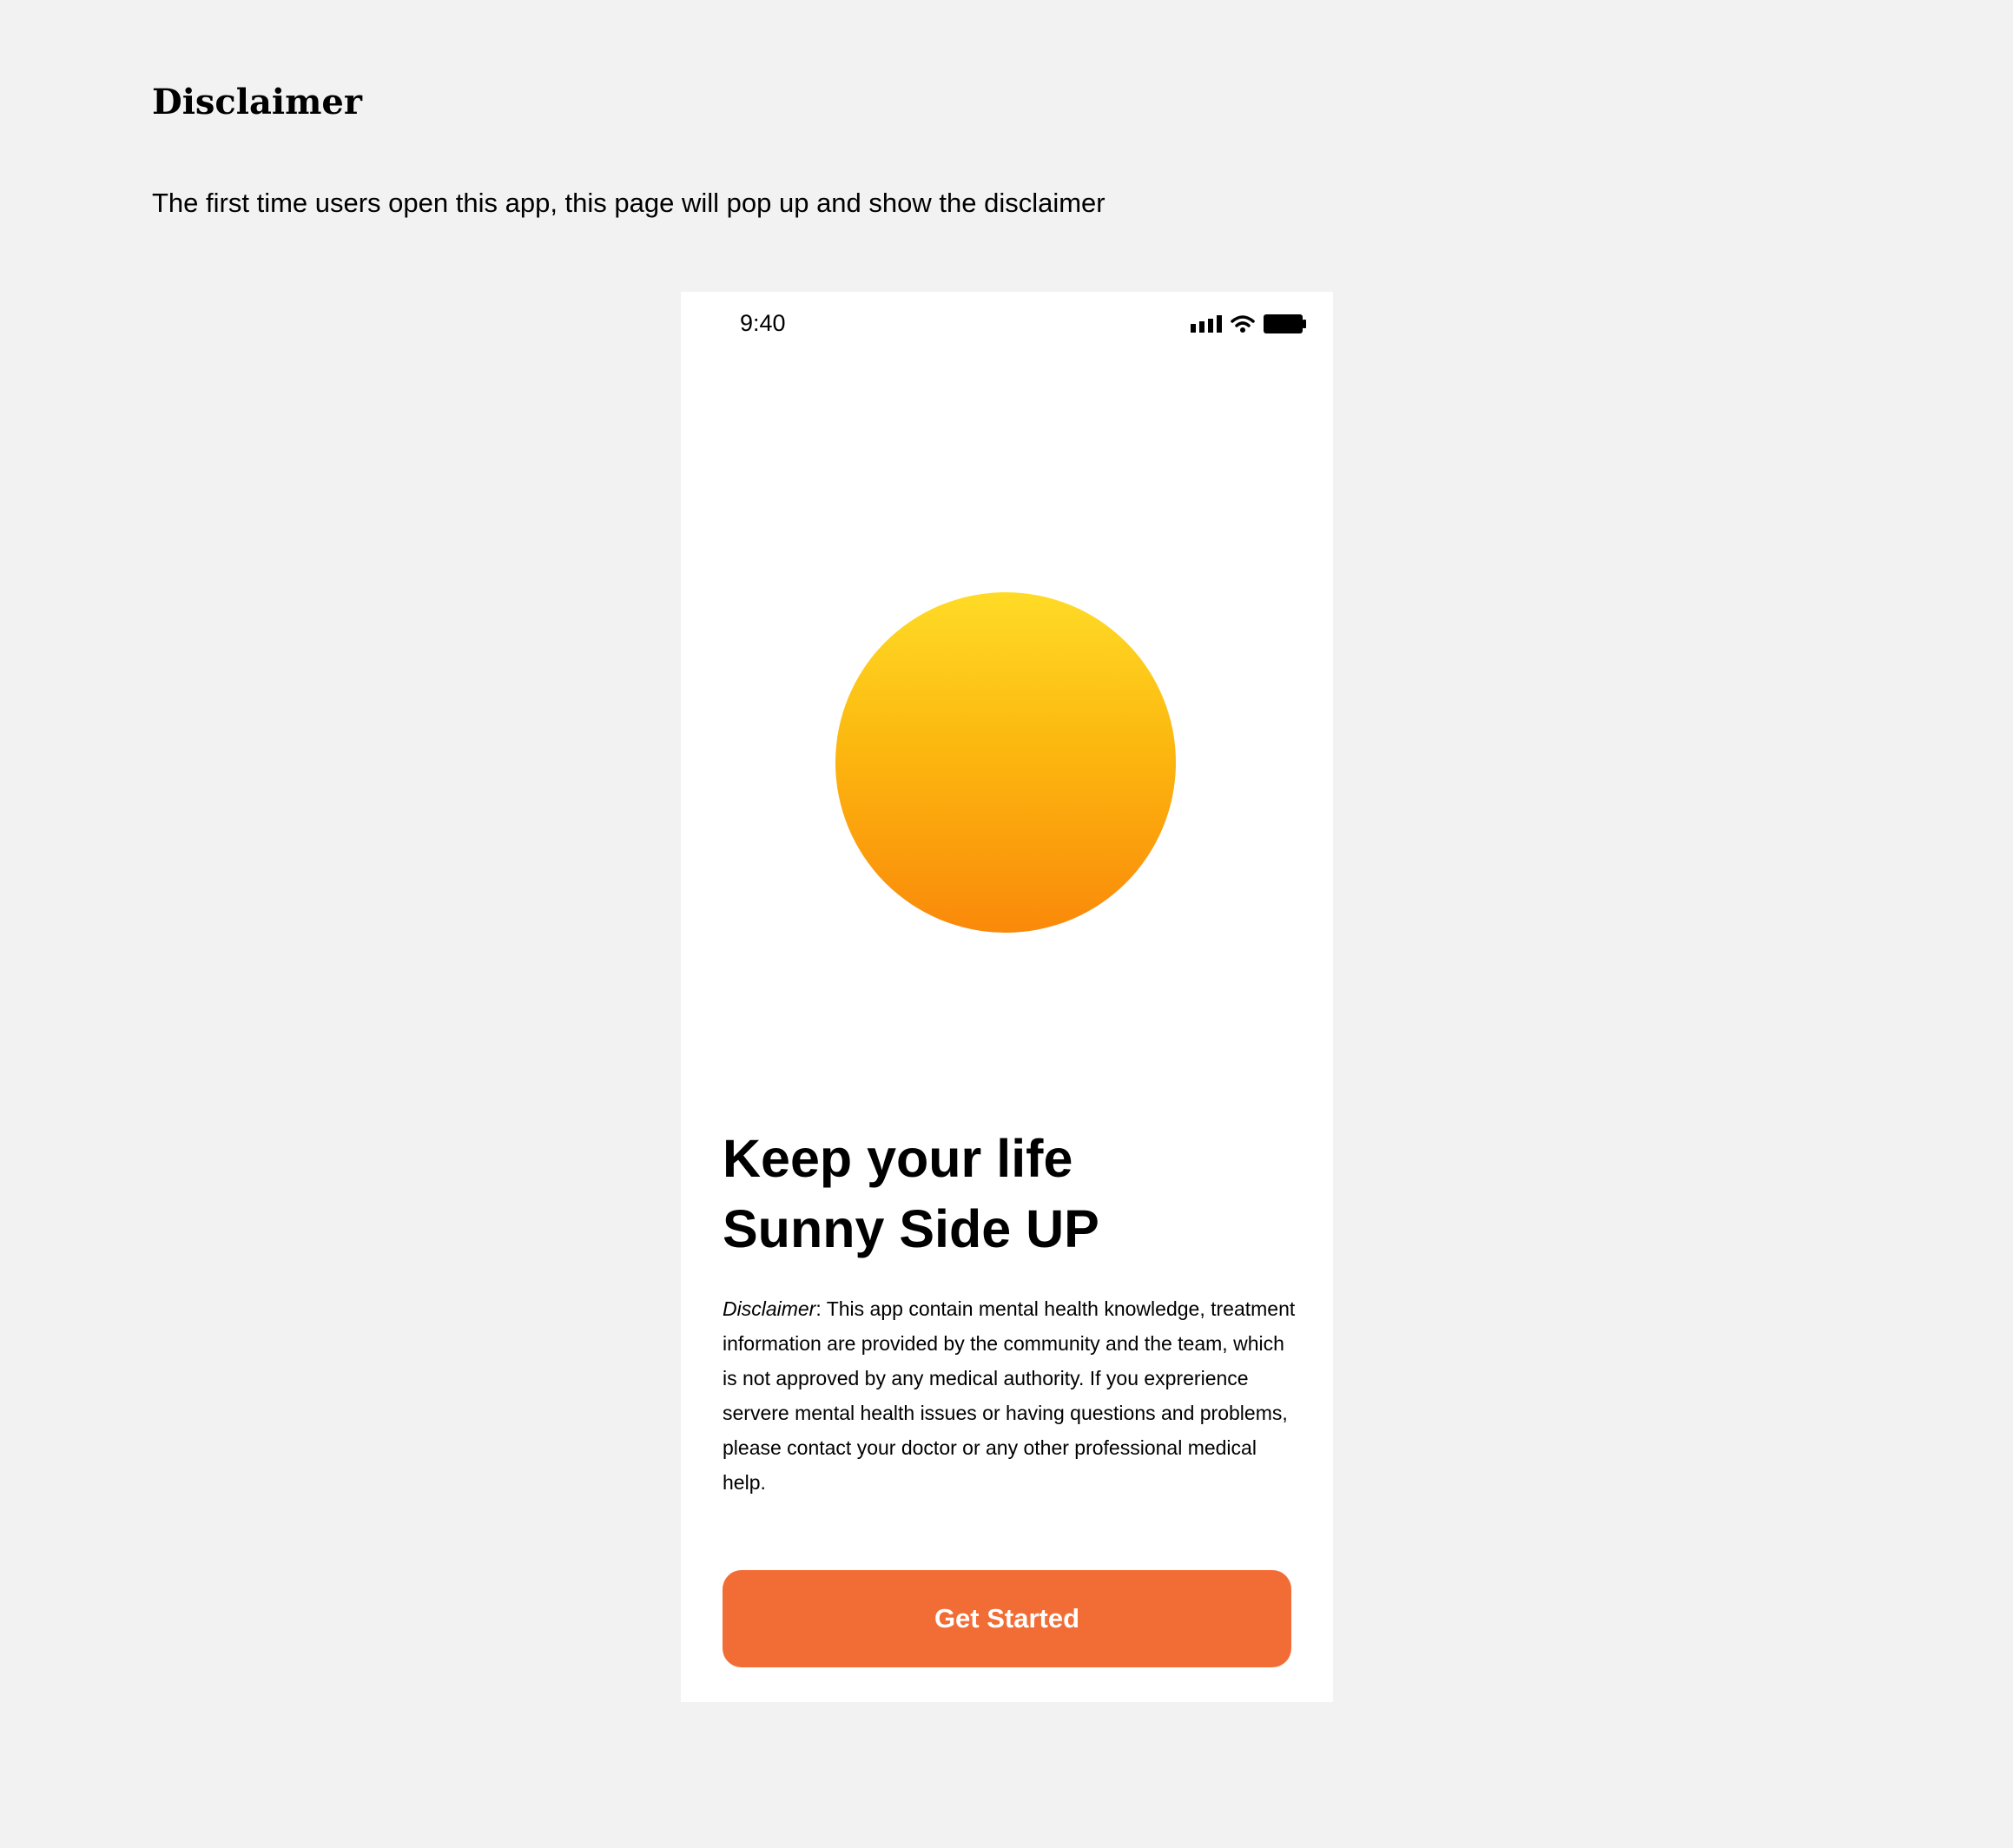 This screenshot has height=1848, width=2013. I want to click on battery-icon, so click(1286, 324).